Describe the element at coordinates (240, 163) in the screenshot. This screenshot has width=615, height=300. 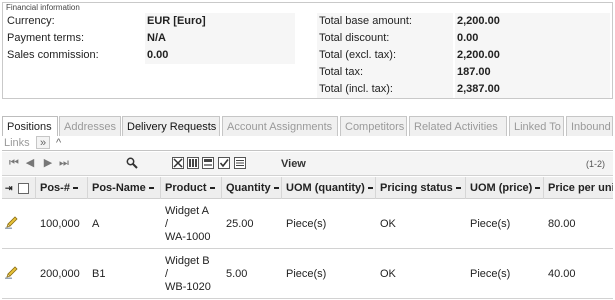
I see `list-icon` at that location.